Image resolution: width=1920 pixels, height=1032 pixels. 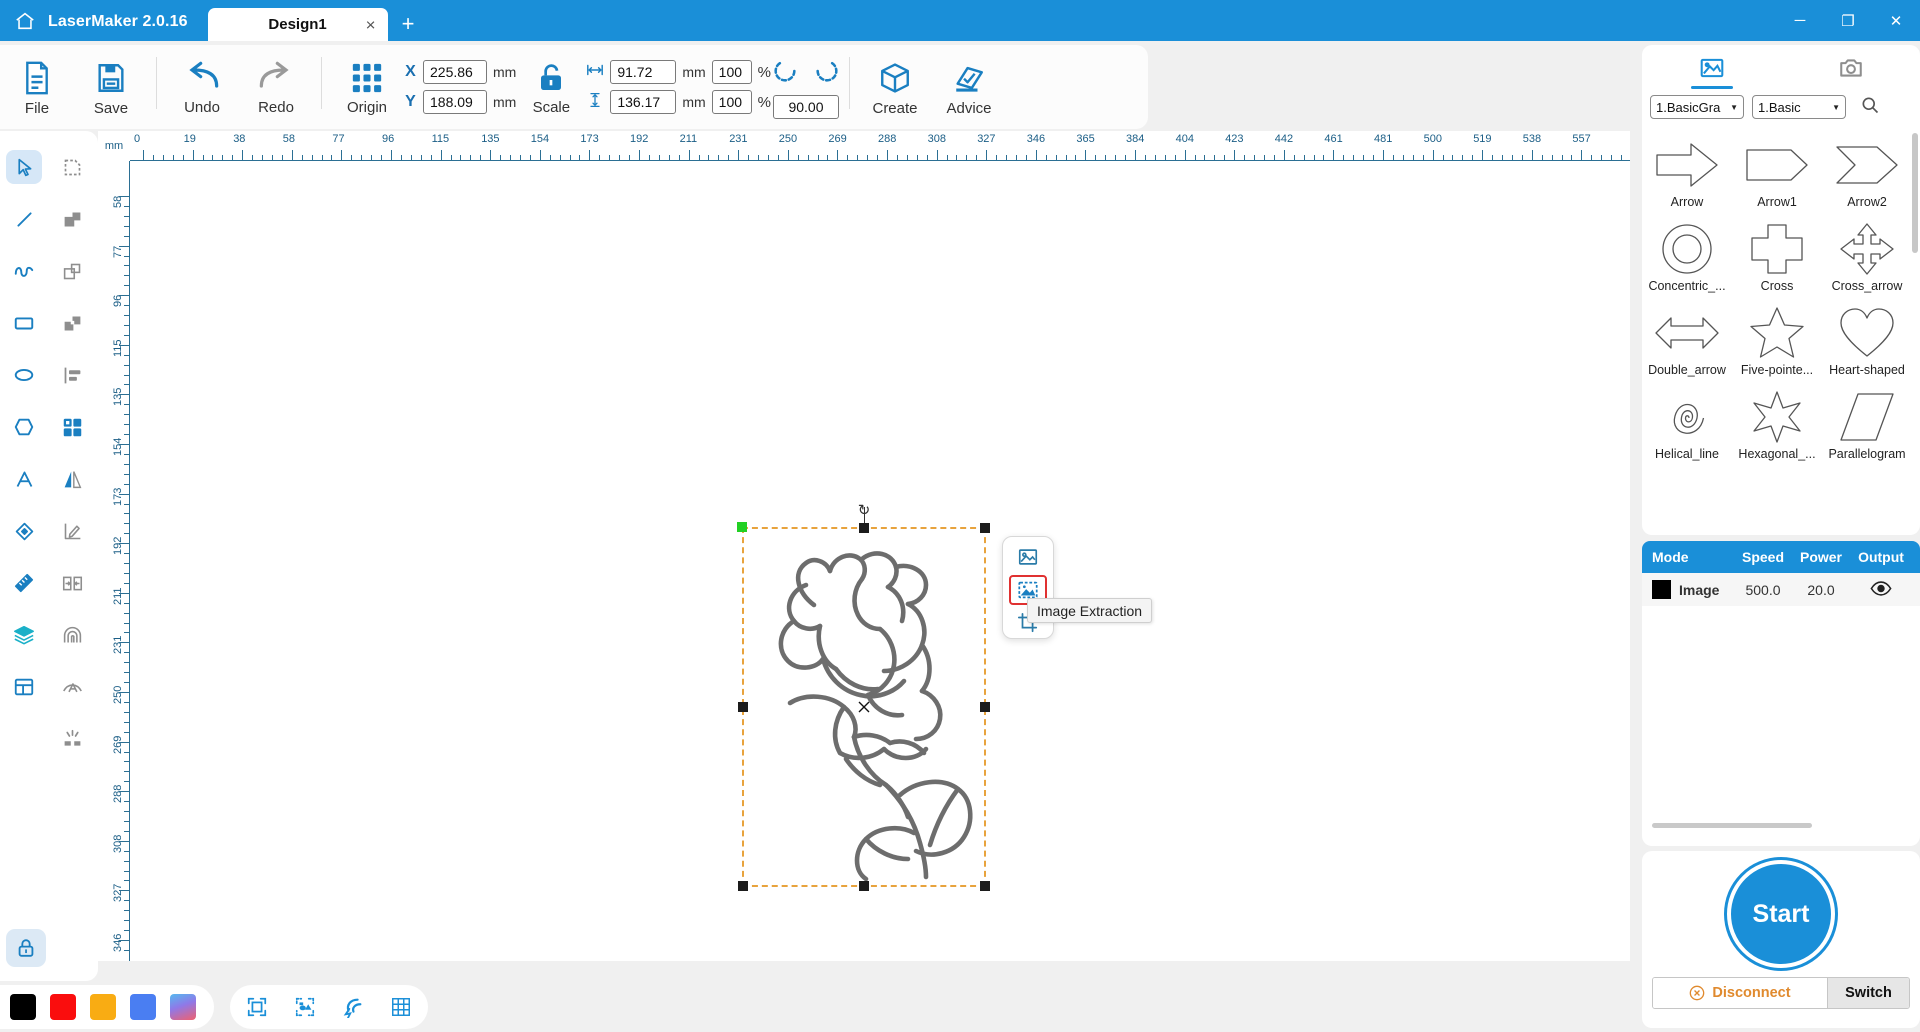 I want to click on select-tool, so click(x=24, y=167).